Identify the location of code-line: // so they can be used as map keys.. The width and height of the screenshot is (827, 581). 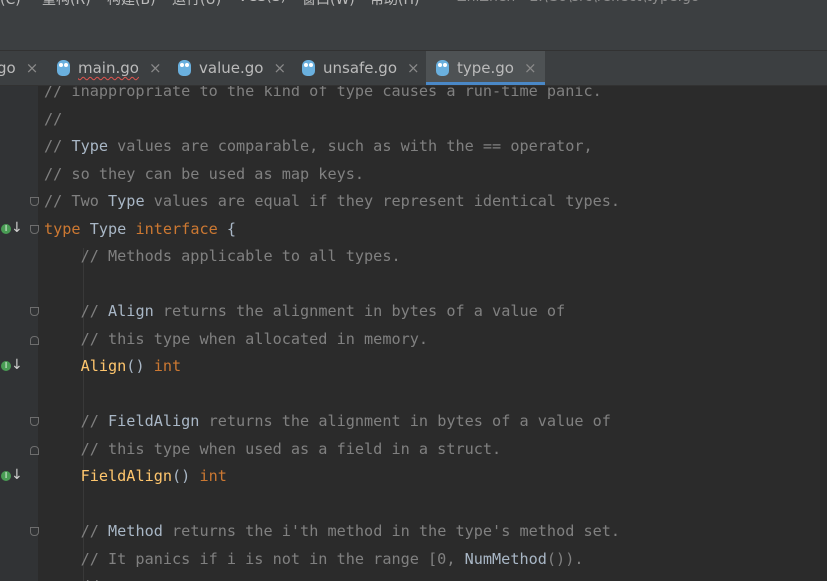
(204, 174).